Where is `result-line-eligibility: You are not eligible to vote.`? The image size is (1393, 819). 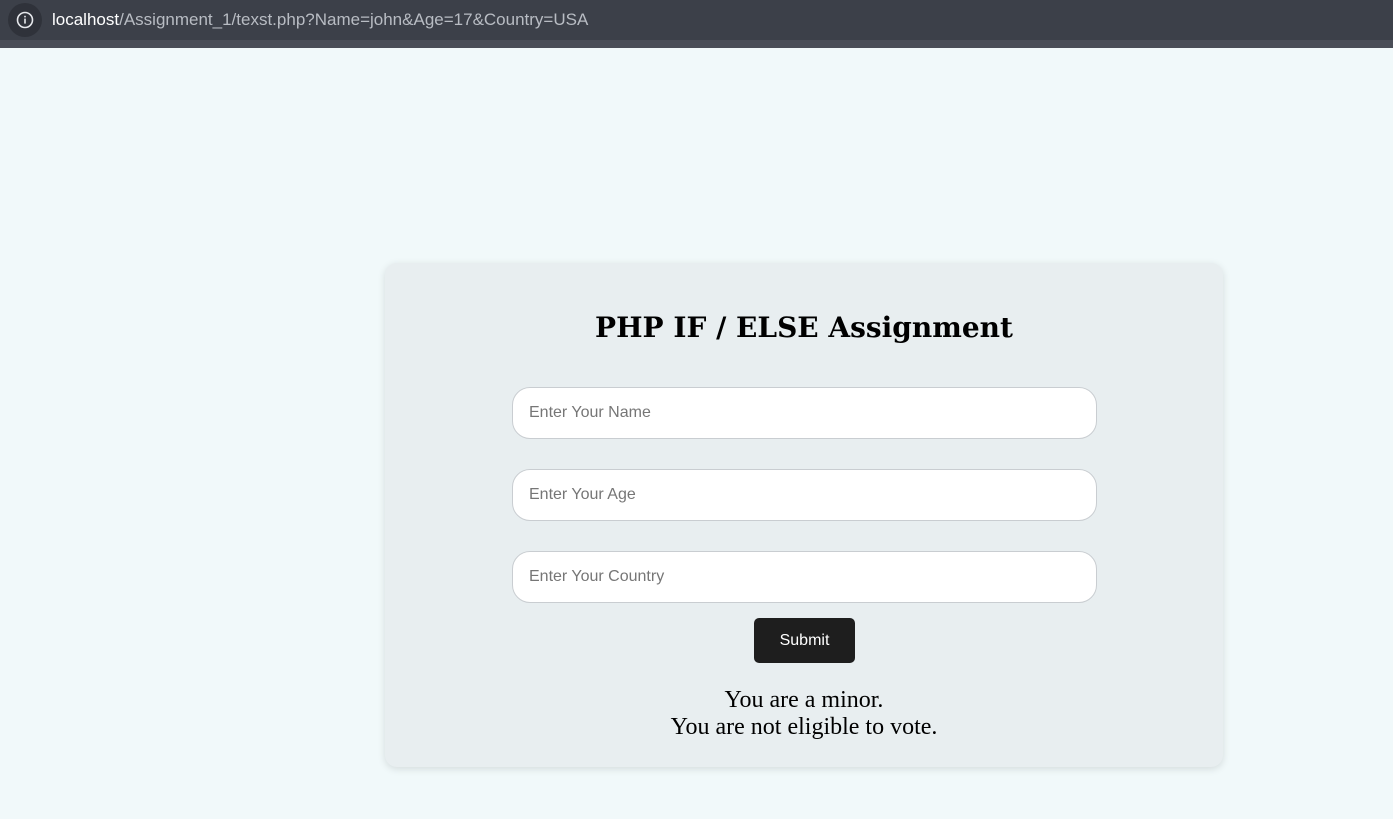
result-line-eligibility: You are not eligible to vote. is located at coordinates (804, 727).